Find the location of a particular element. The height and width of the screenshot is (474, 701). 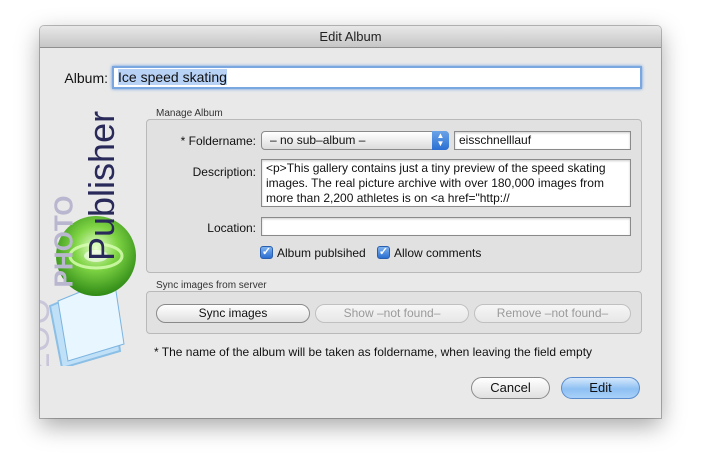

album-published-label: Album publsihed is located at coordinates (321, 253).